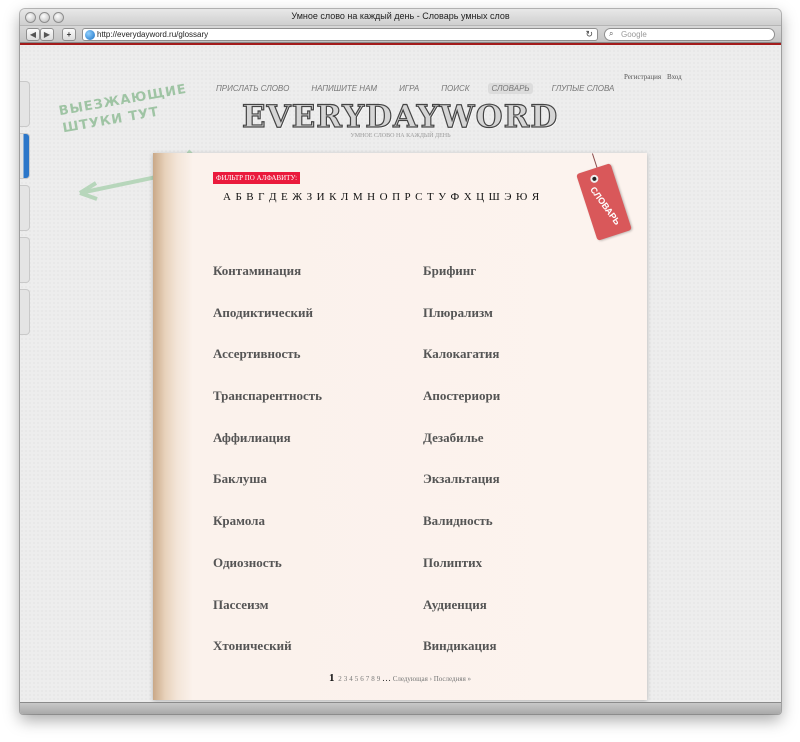 The height and width of the screenshot is (742, 800). I want to click on word-row: Одиозность Полиптих, so click(423, 576).